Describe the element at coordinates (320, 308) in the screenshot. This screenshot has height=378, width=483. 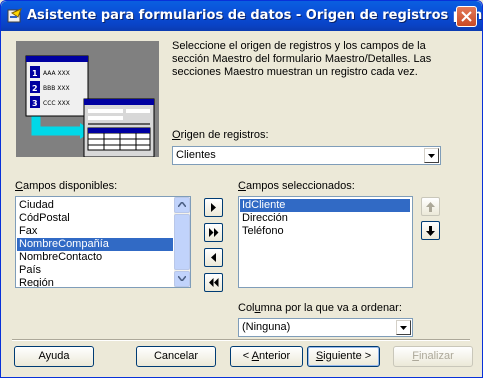
I see `sort-column-label: Columna por la que va a ordenar:` at that location.